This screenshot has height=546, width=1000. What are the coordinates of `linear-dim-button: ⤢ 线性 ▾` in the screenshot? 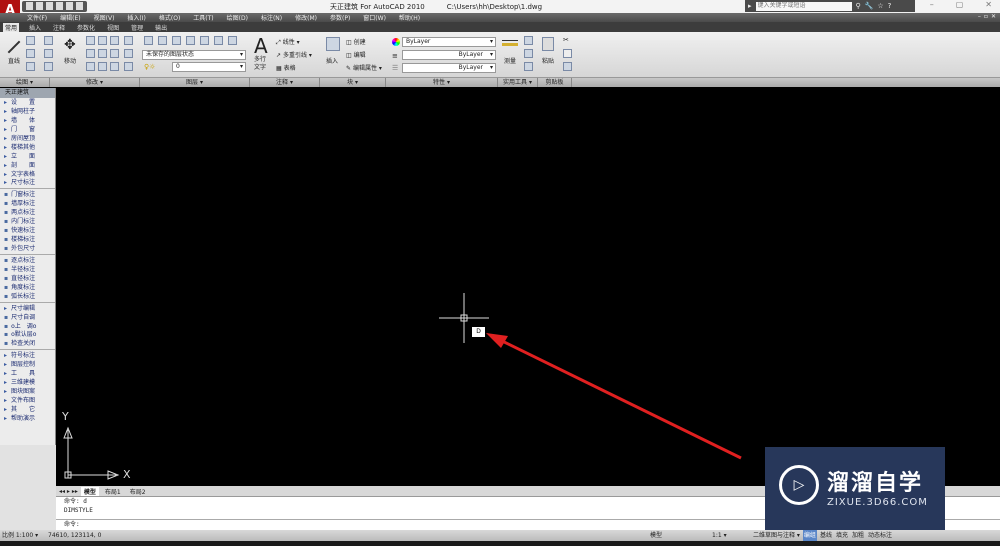 It's located at (288, 42).